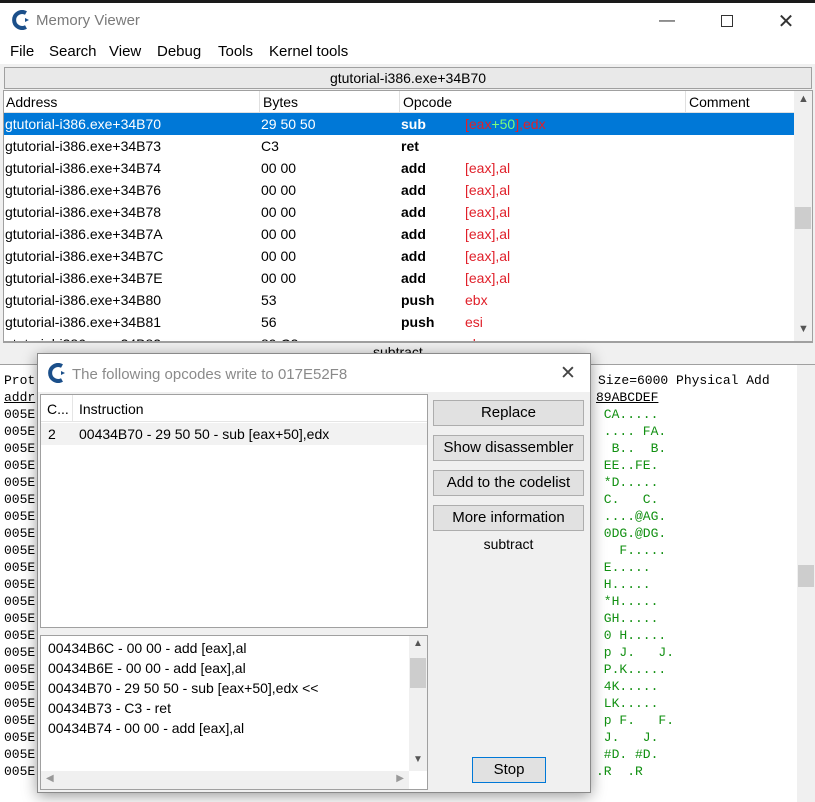 The width and height of the screenshot is (815, 802). I want to click on dialog-close-icon: ✕, so click(568, 373).